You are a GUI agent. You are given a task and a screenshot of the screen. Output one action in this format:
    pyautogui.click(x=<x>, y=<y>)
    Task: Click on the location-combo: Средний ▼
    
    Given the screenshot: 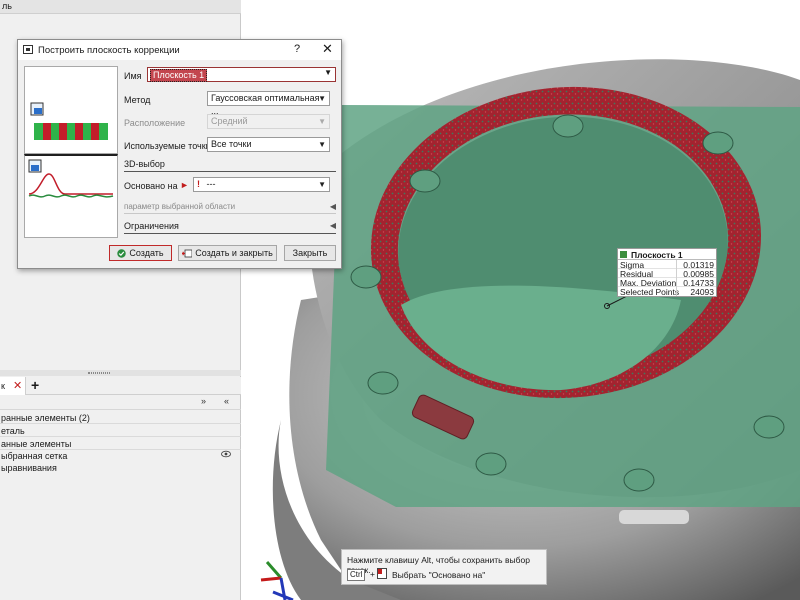 What is the action you would take?
    pyautogui.click(x=268, y=121)
    